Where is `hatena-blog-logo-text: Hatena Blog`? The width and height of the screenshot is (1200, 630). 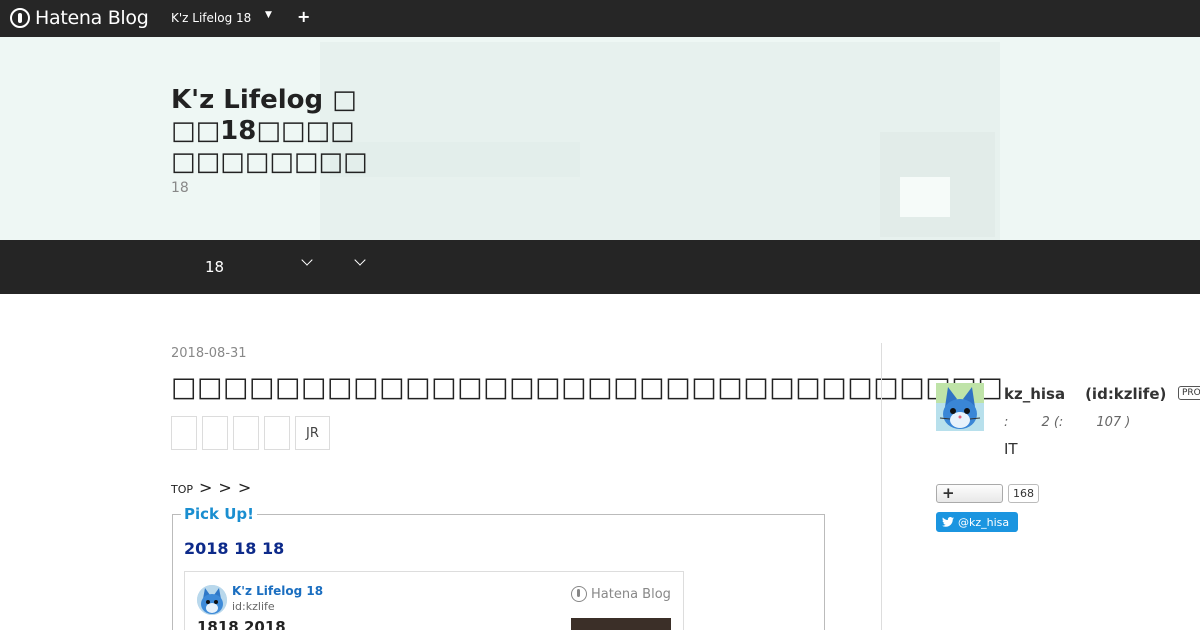
hatena-blog-logo-text: Hatena Blog is located at coordinates (92, 18).